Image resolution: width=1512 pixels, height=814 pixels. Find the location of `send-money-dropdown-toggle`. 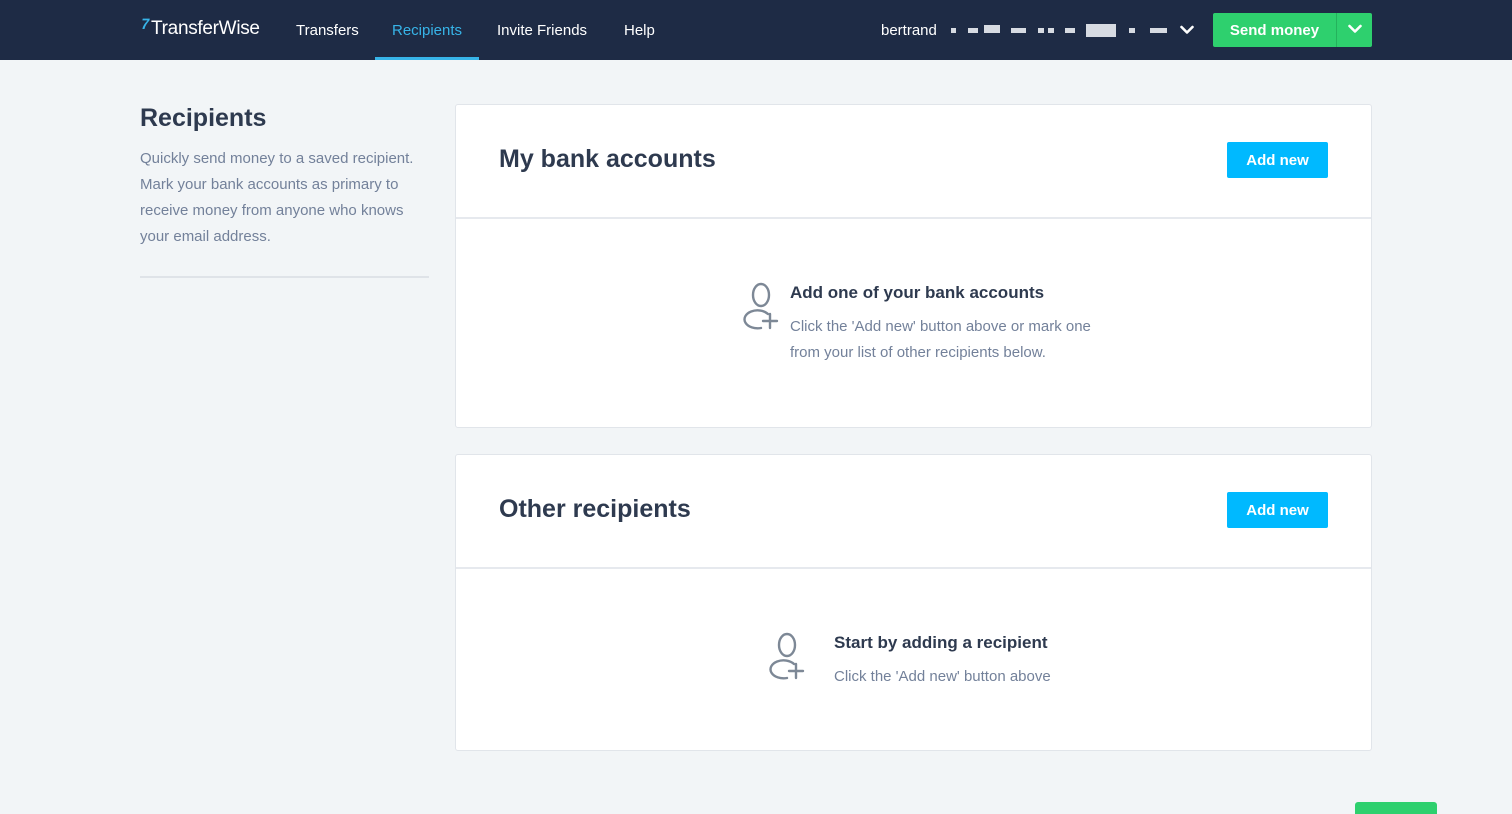

send-money-dropdown-toggle is located at coordinates (1354, 30).